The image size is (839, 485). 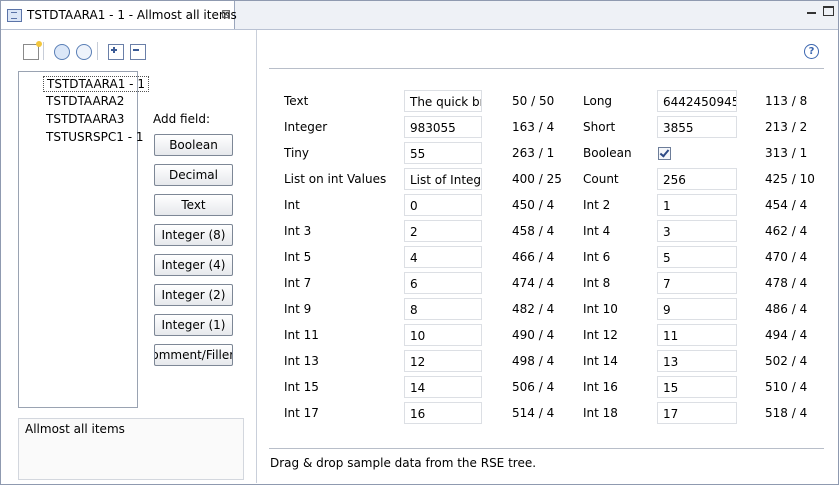 What do you see at coordinates (546, 68) in the screenshot?
I see `separator` at bounding box center [546, 68].